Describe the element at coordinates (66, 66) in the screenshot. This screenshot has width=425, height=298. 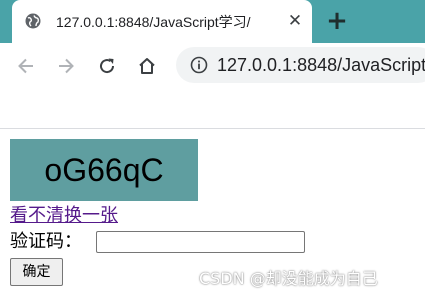
I see `forward-arrow-icon` at that location.